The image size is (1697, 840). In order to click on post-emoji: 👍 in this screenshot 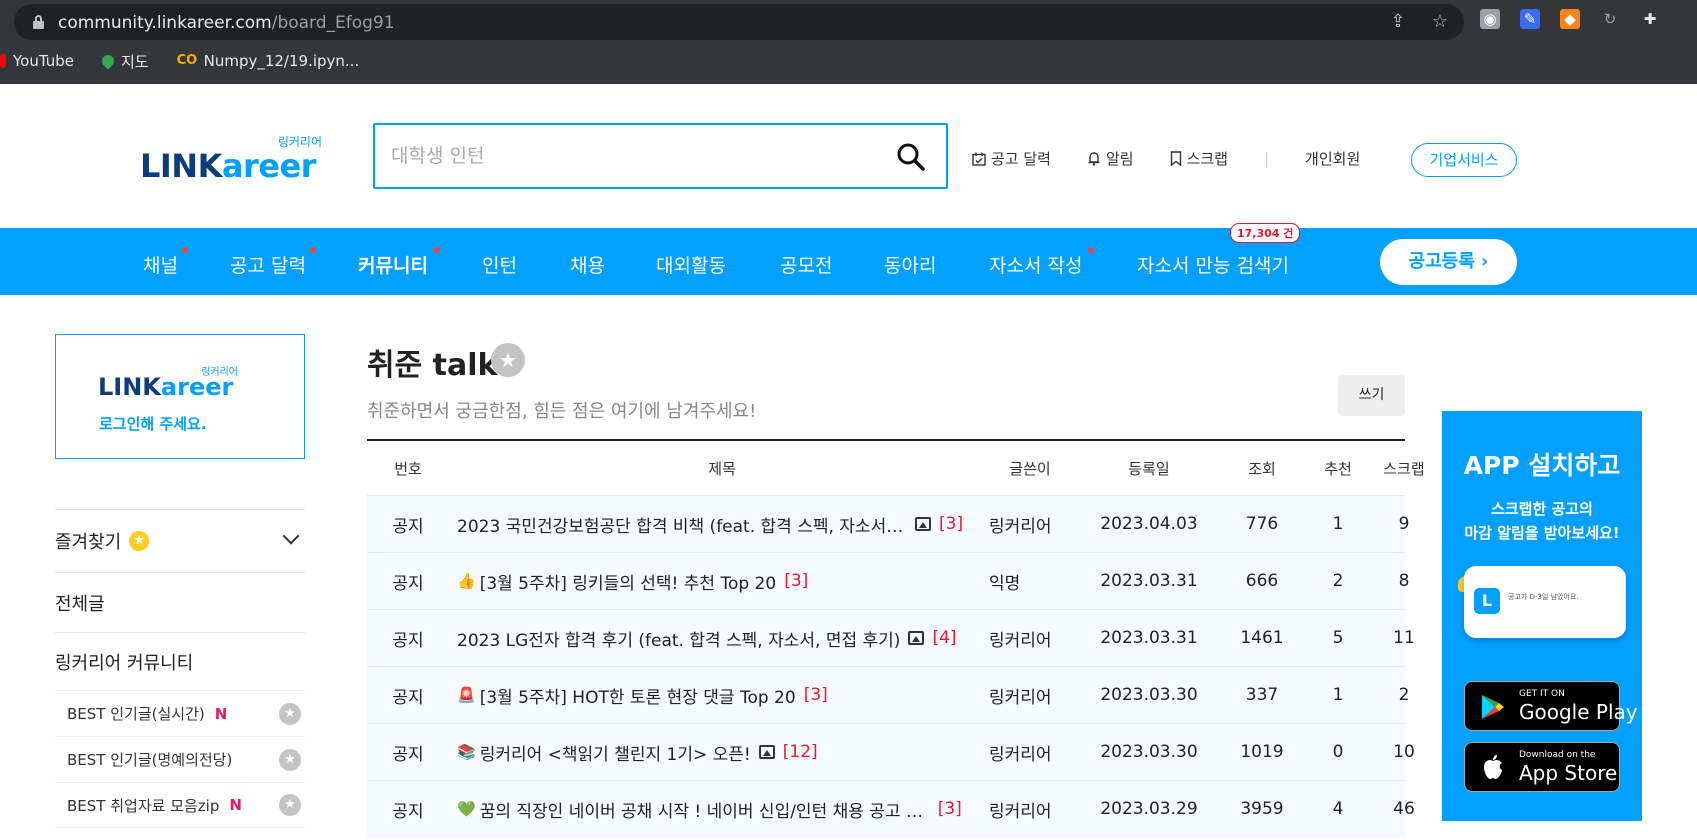, I will do `click(466, 581)`.